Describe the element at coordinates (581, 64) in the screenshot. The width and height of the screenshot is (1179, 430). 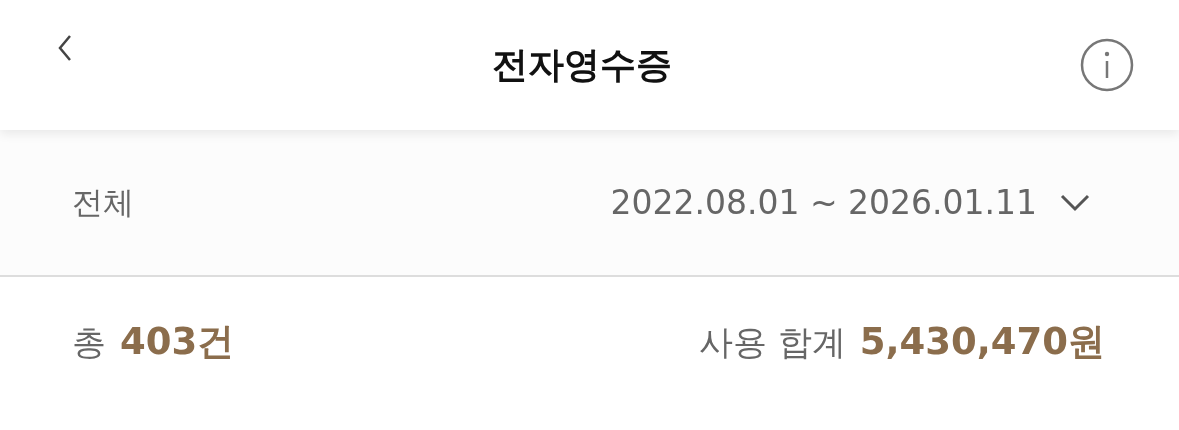
I see `page-title: 전자영수증` at that location.